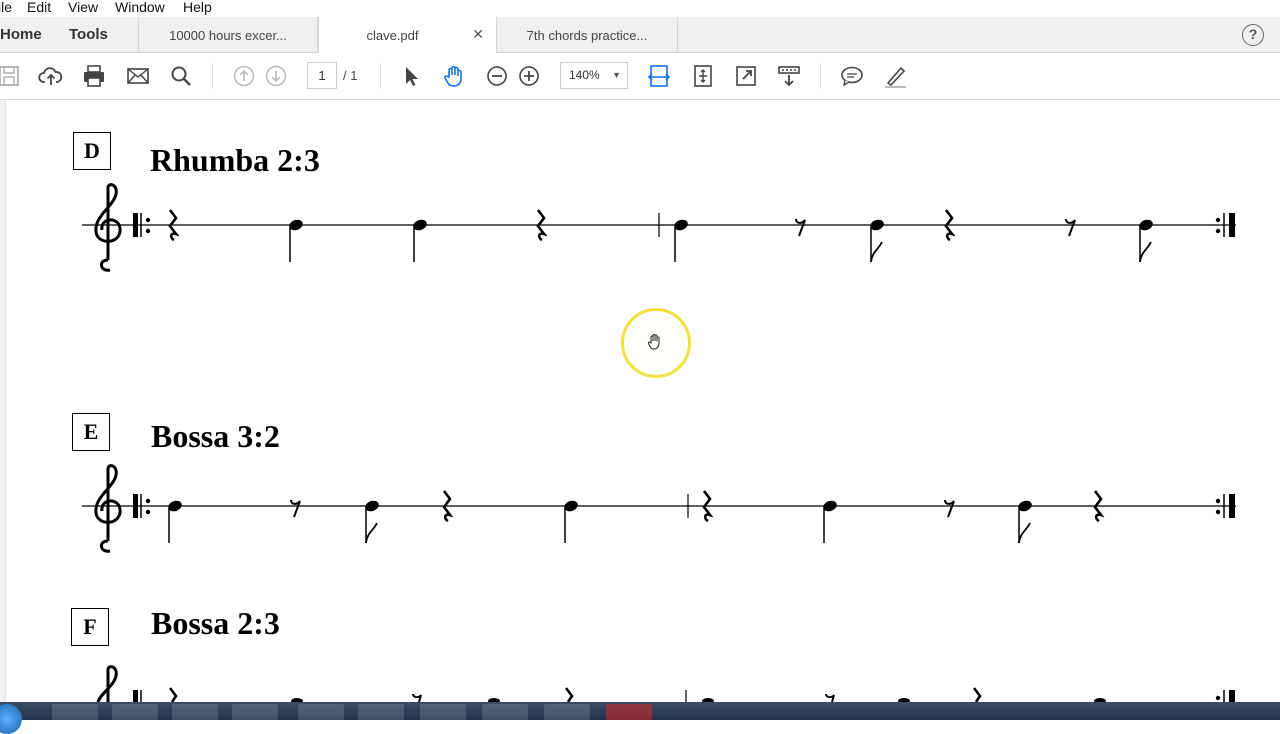 The height and width of the screenshot is (734, 1280). I want to click on chrome-icon, so click(135, 712).